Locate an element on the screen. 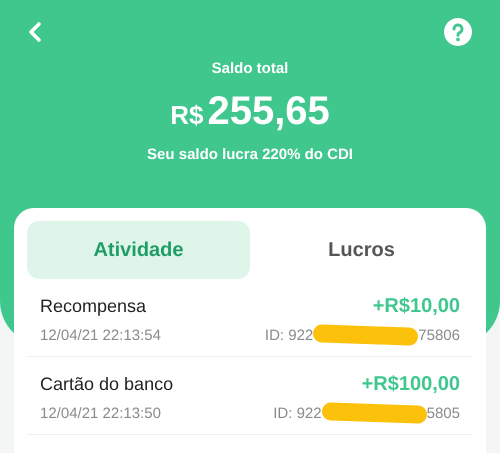  balance-amount: 255,65 is located at coordinates (268, 111).